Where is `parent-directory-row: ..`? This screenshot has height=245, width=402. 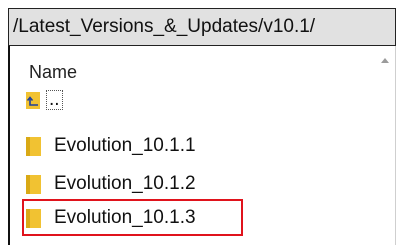
parent-directory-row: .. is located at coordinates (191, 100).